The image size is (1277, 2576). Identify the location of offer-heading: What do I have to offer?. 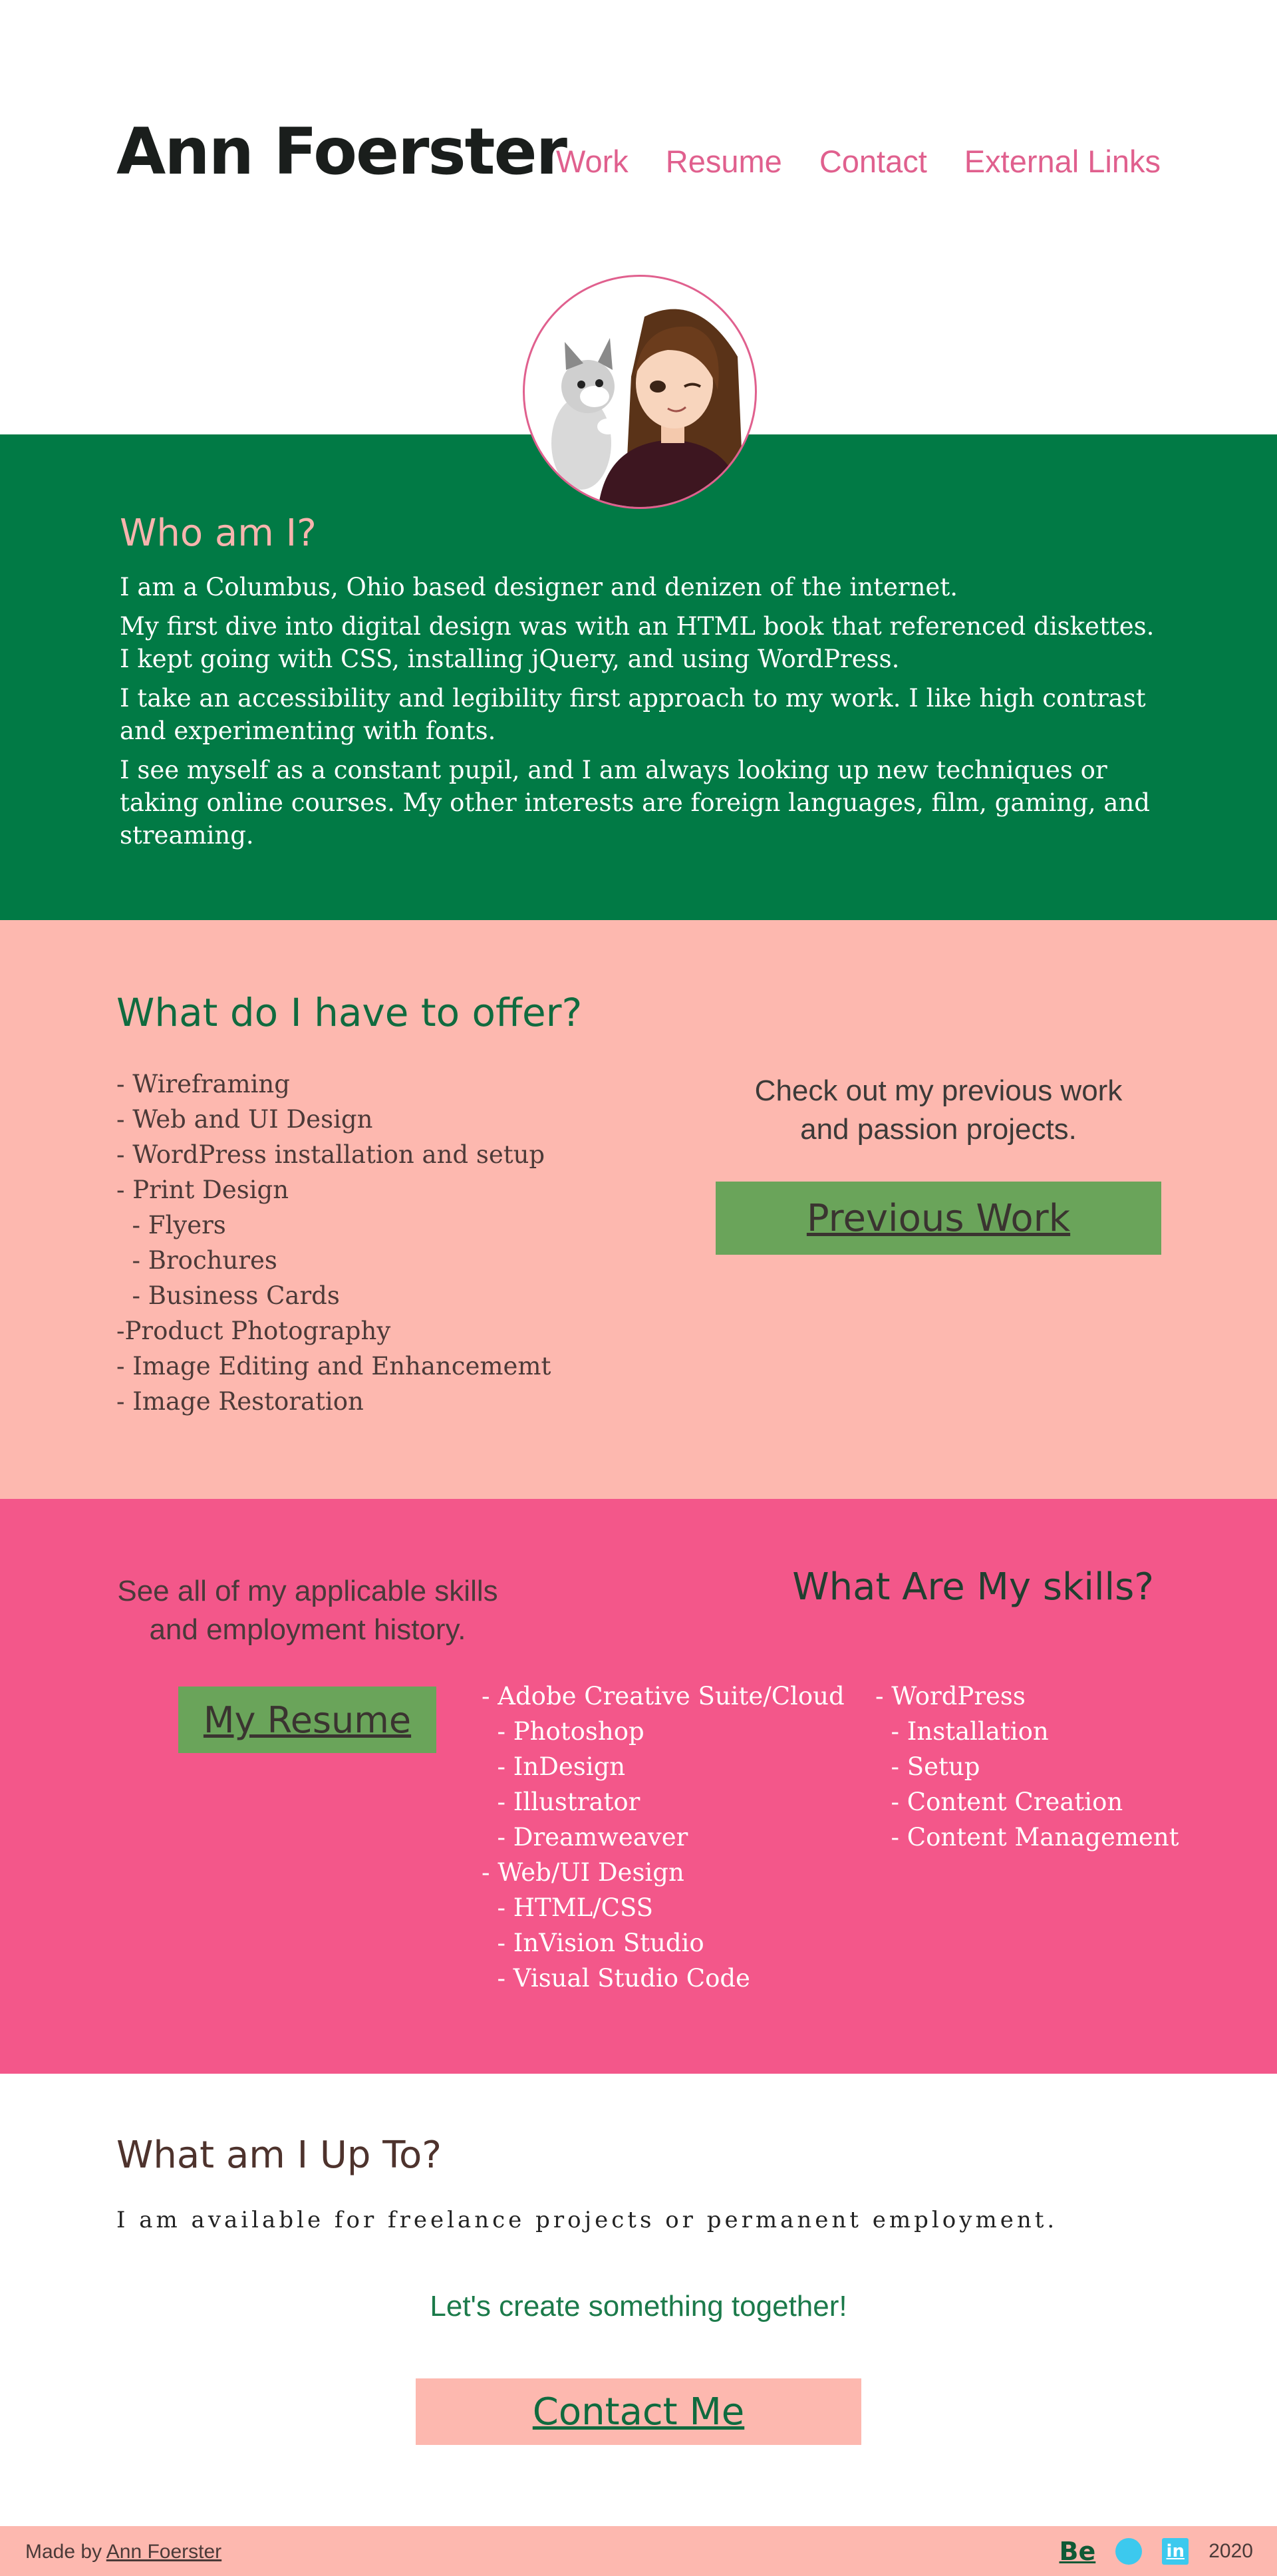
(349, 1012).